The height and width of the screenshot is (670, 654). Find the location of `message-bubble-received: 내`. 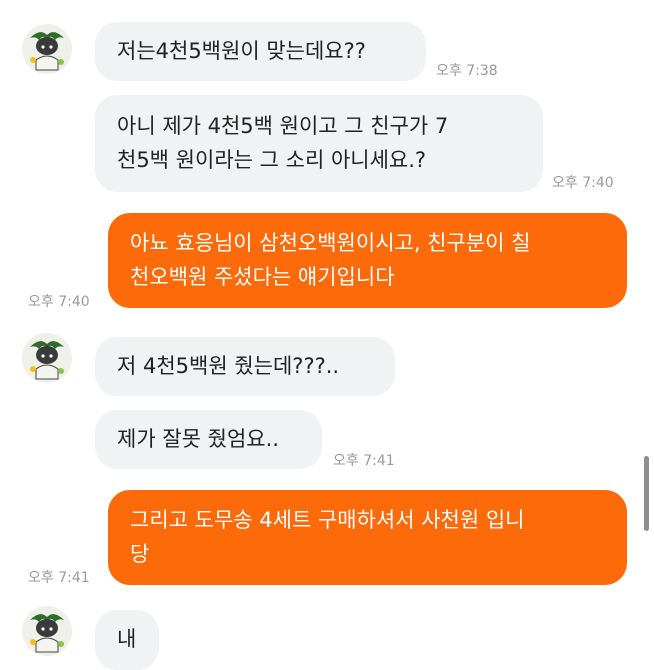

message-bubble-received: 내 is located at coordinates (127, 640).